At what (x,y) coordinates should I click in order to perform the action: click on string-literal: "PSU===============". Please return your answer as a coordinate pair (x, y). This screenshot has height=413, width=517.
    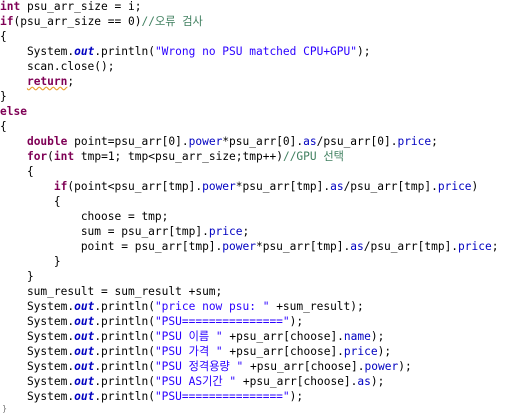
    Looking at the image, I should click on (222, 396).